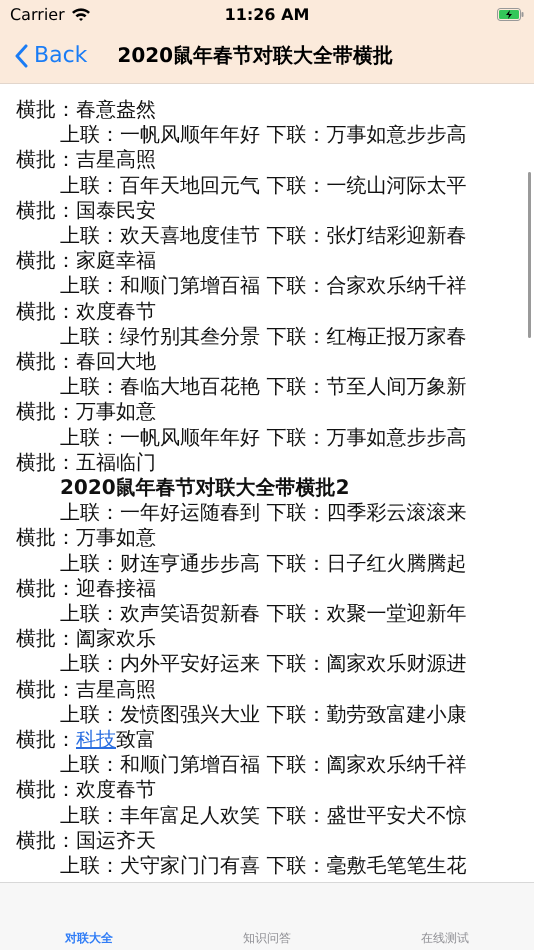 This screenshot has width=534, height=950. I want to click on chevron-left-icon, so click(21, 56).